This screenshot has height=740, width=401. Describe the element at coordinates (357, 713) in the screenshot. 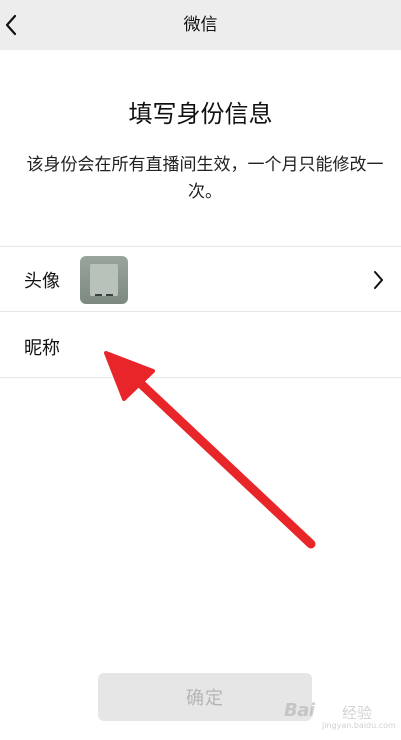

I see `watermark-brand-cn: 经验` at that location.